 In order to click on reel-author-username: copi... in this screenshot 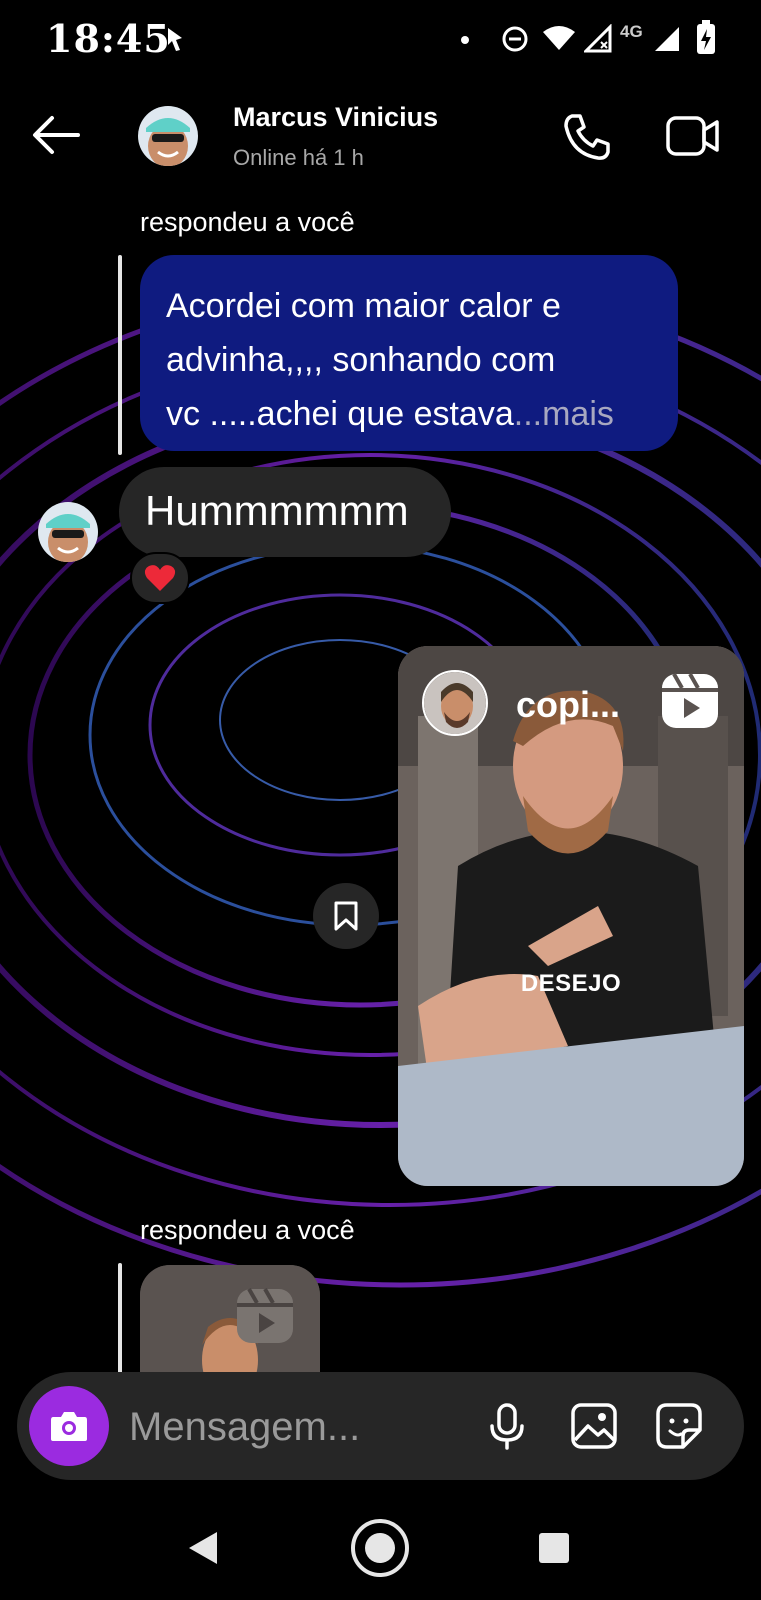, I will do `click(568, 705)`.